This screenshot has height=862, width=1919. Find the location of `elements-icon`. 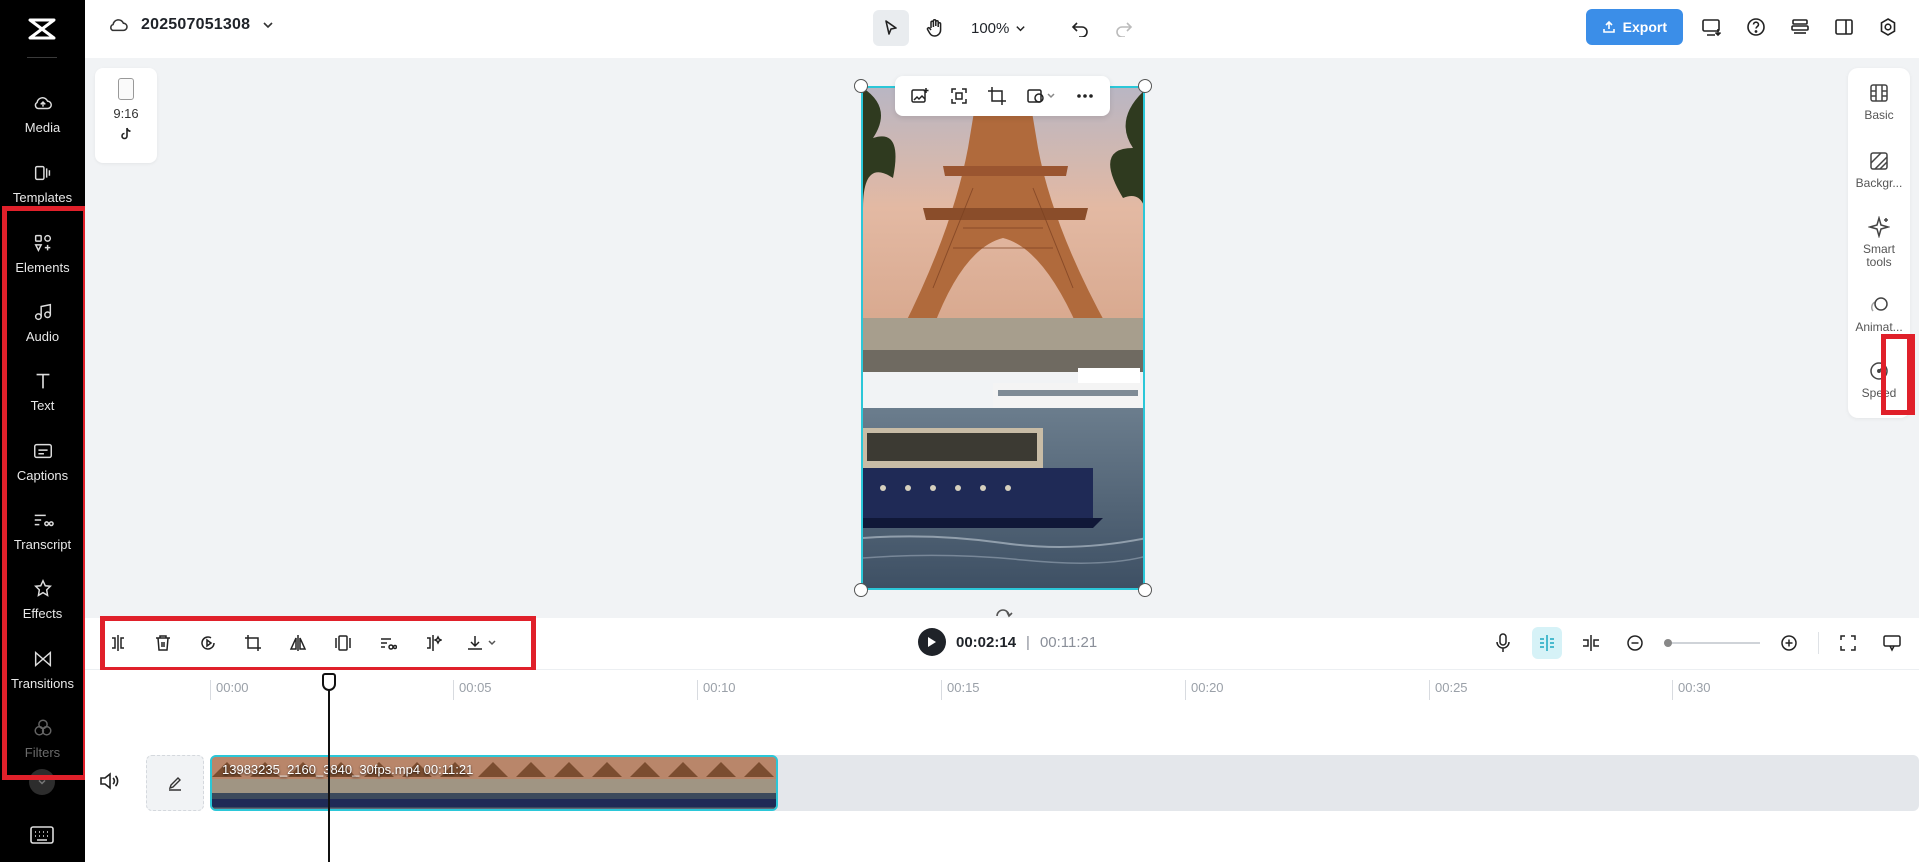

elements-icon is located at coordinates (42, 243).